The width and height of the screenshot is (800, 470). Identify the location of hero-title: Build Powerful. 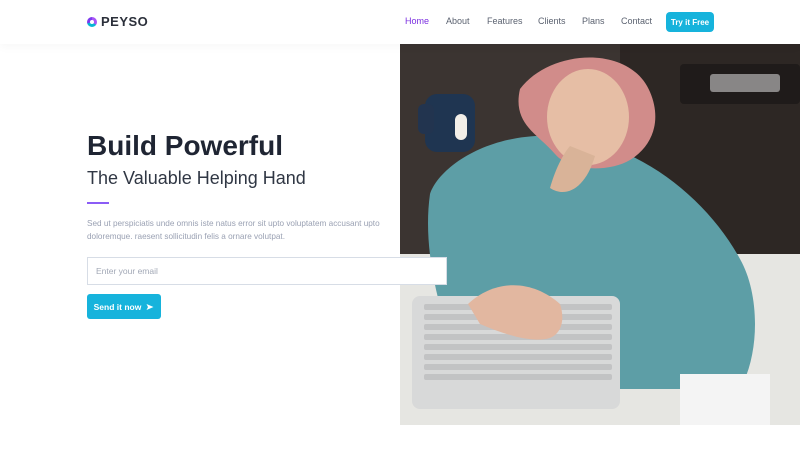
(185, 145).